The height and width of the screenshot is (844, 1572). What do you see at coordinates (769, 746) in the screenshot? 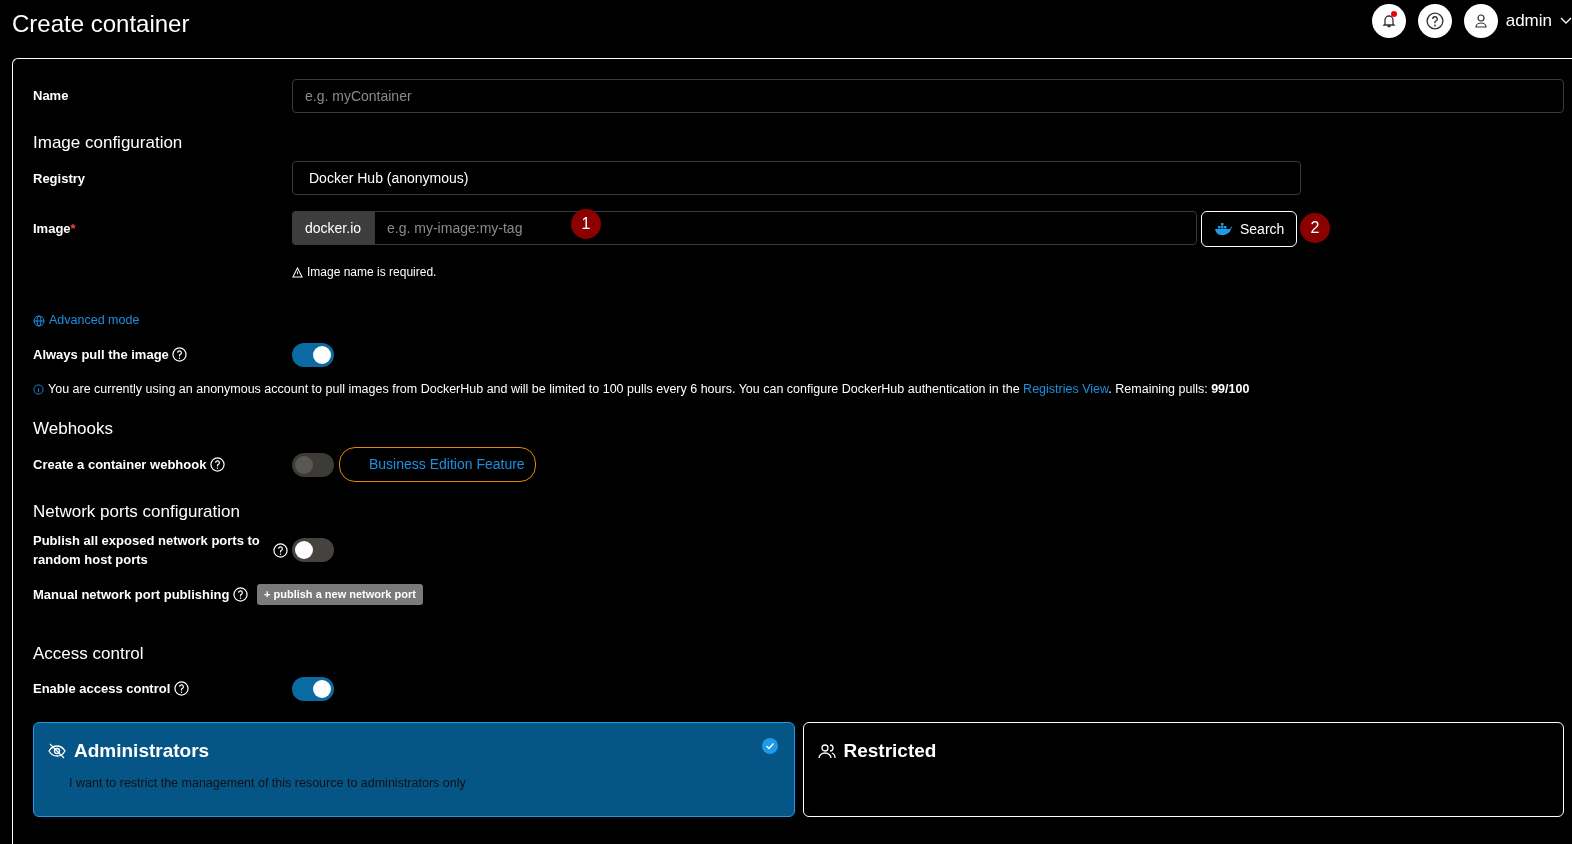
I see `check-icon` at bounding box center [769, 746].